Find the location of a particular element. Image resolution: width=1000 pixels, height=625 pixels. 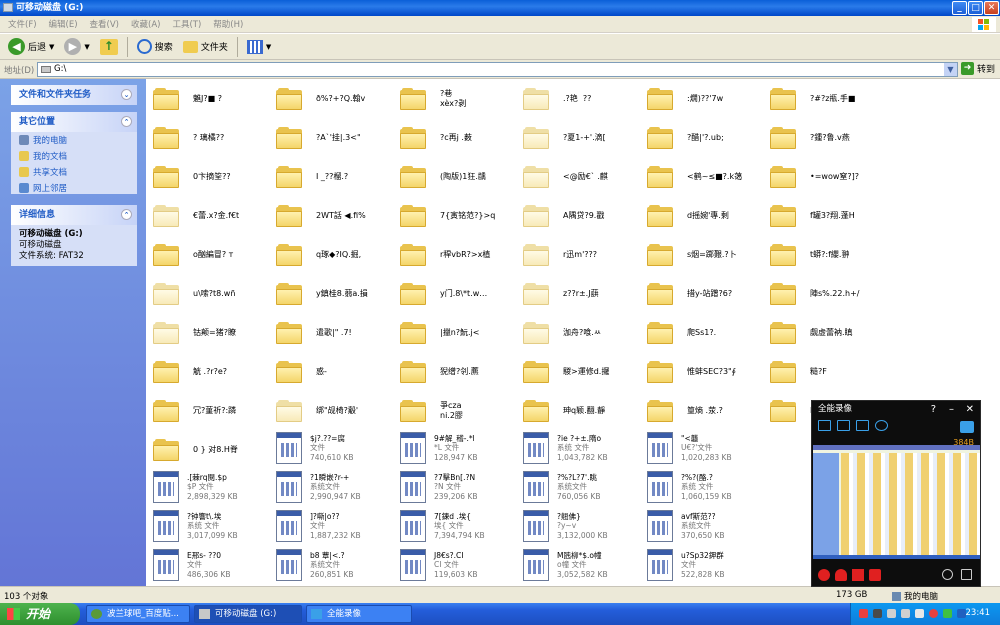

folder-item: 7{寅铭范?}>q is located at coordinates (453, 216).